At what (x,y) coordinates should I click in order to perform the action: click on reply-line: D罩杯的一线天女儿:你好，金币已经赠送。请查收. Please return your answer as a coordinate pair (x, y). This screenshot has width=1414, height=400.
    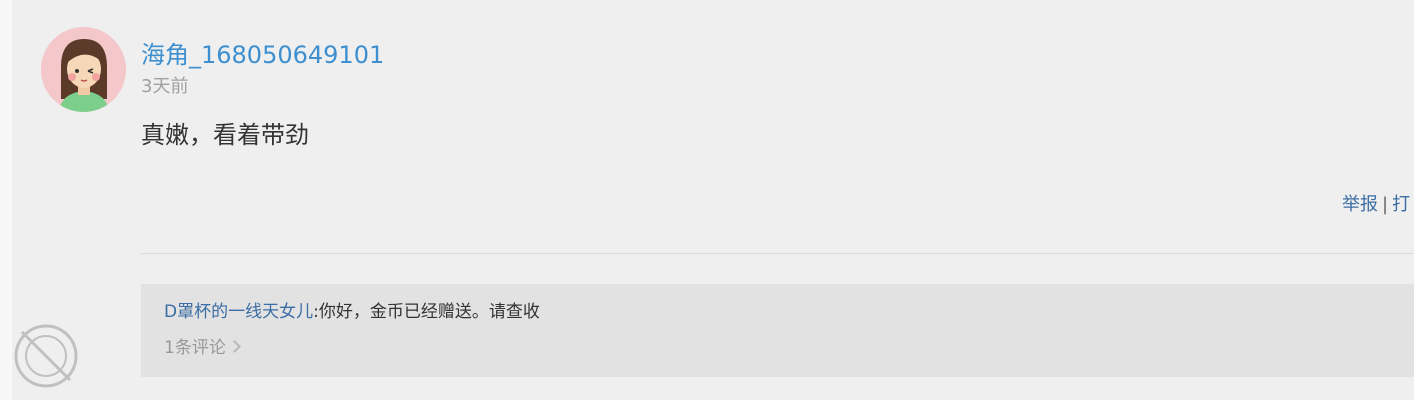
    Looking at the image, I should click on (352, 312).